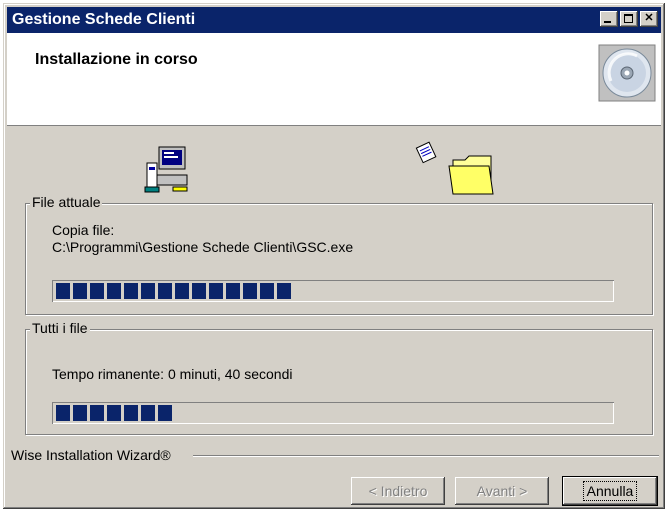  I want to click on next-button-label: Avanti >, so click(502, 491).